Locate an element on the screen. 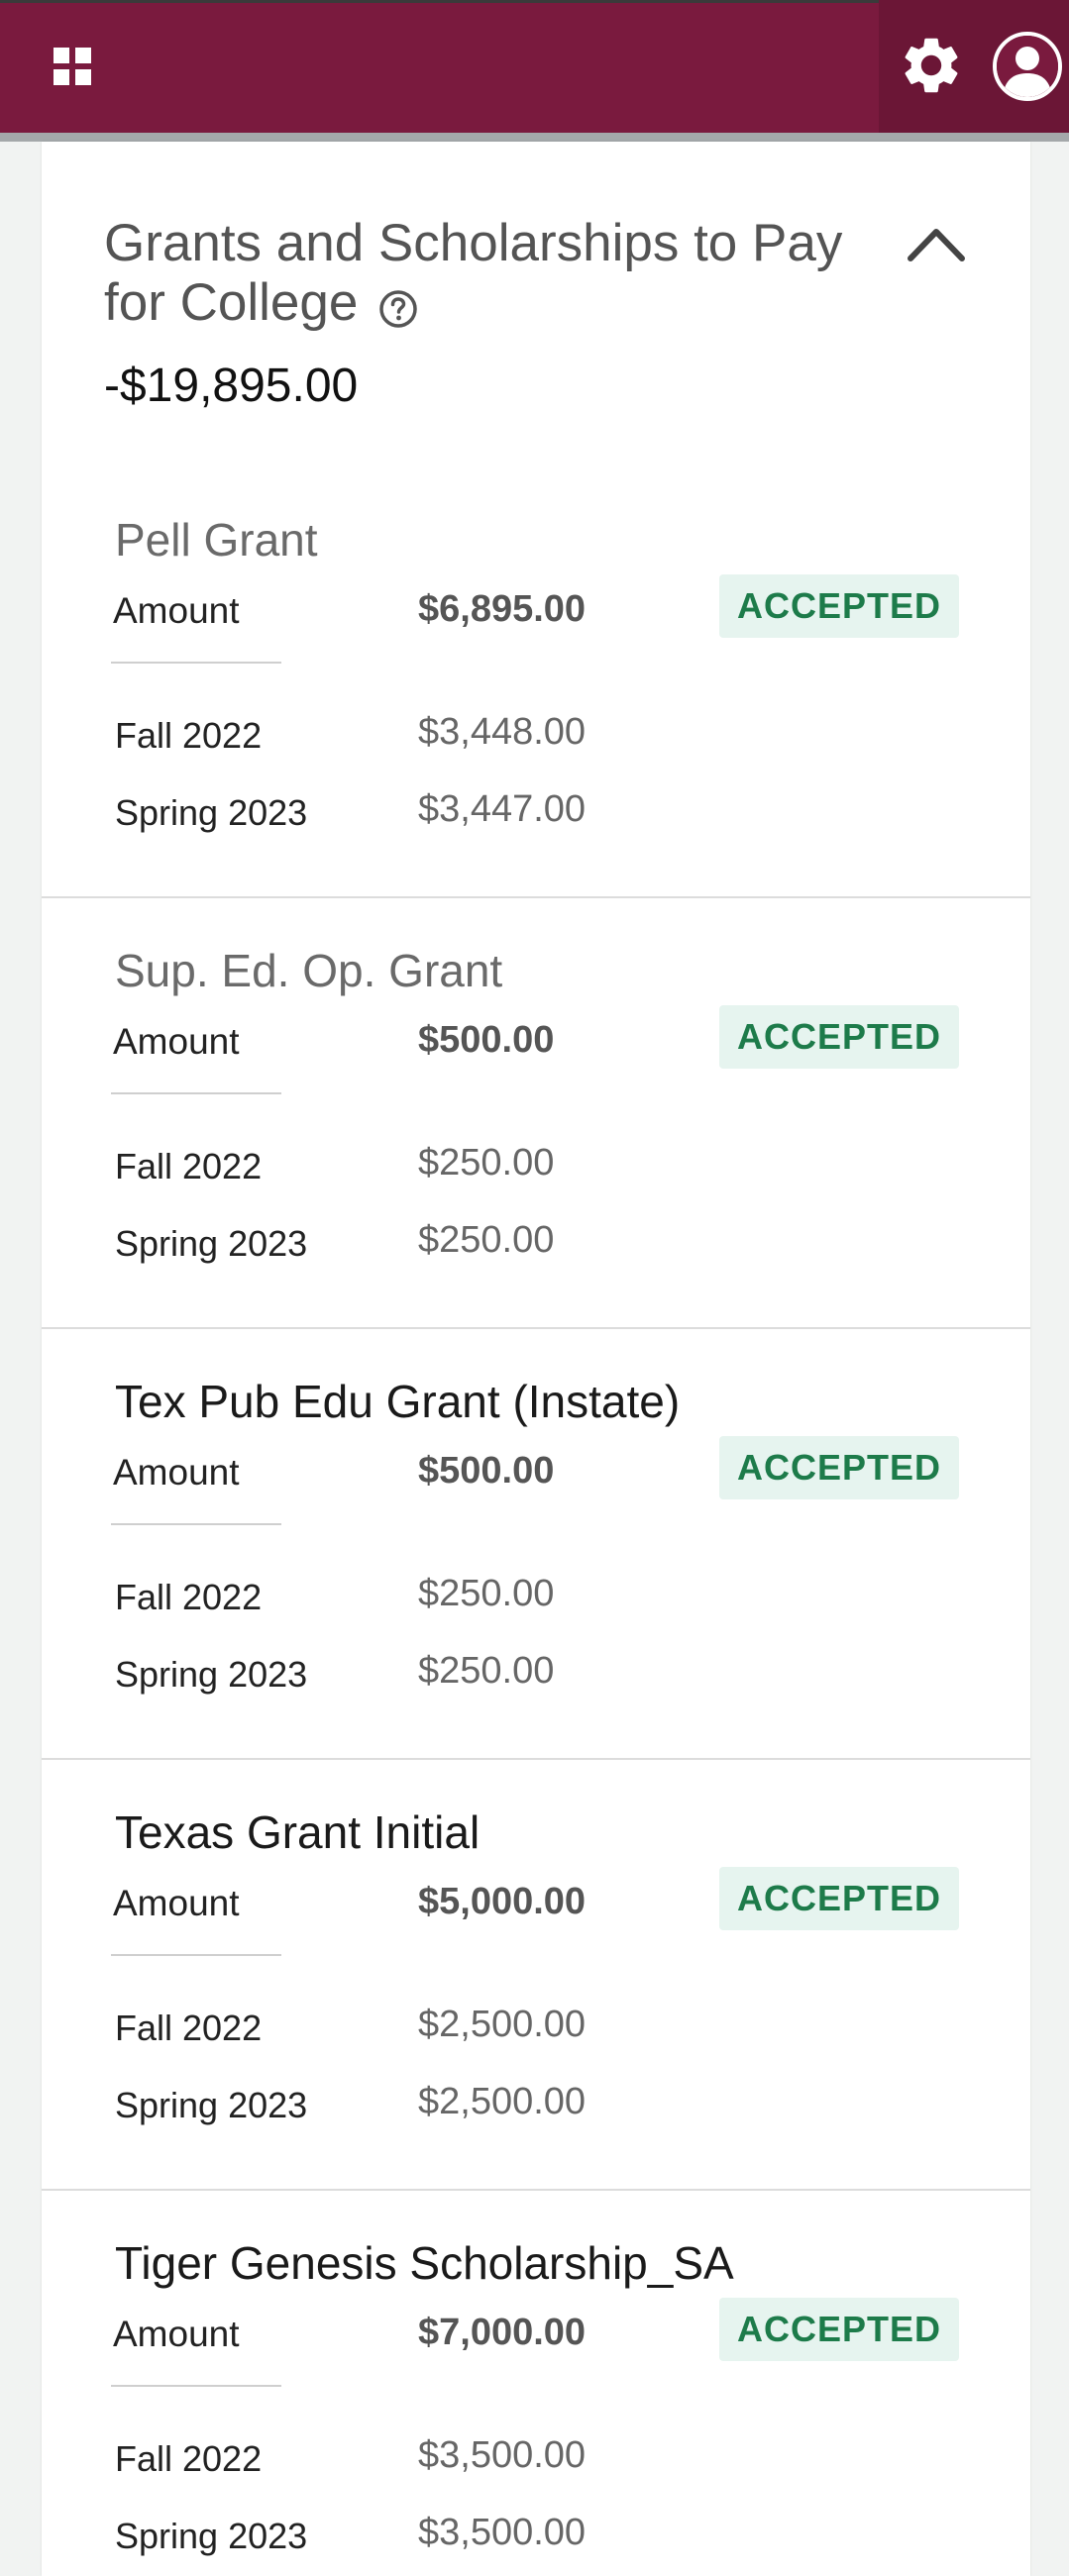  award-name: Tiger Genesis Scholarship_SA is located at coordinates (424, 2263).